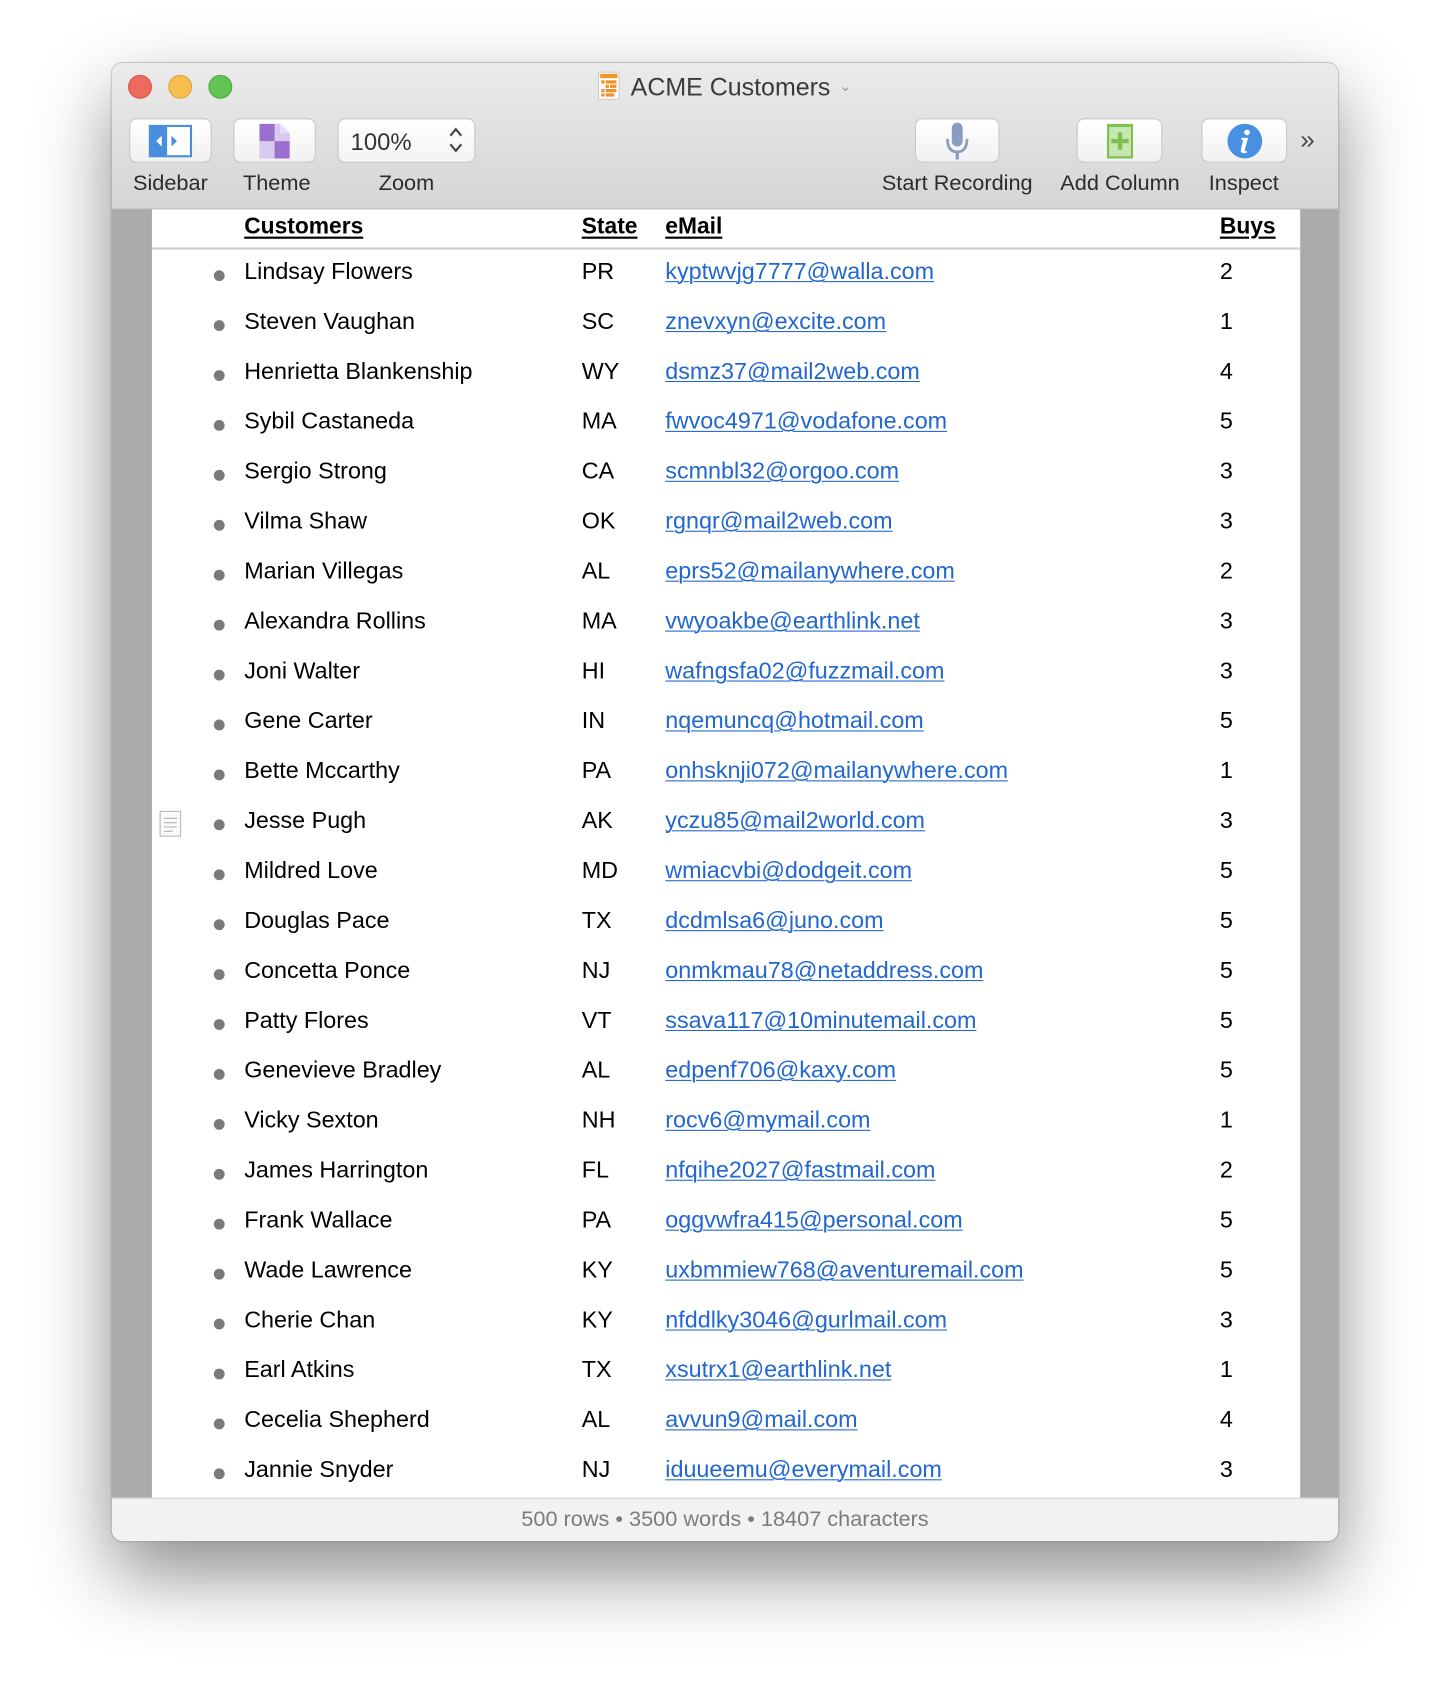  I want to click on zoom-value: 100%, so click(381, 142).